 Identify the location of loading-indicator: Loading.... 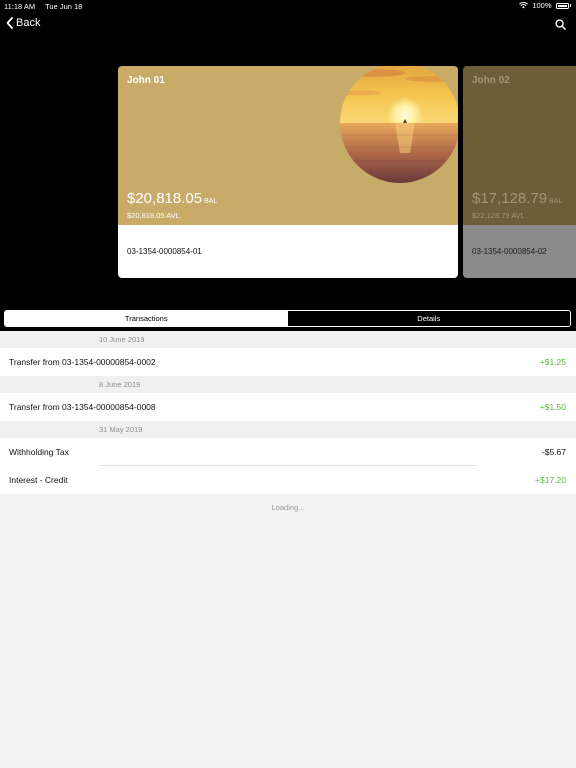
(288, 507).